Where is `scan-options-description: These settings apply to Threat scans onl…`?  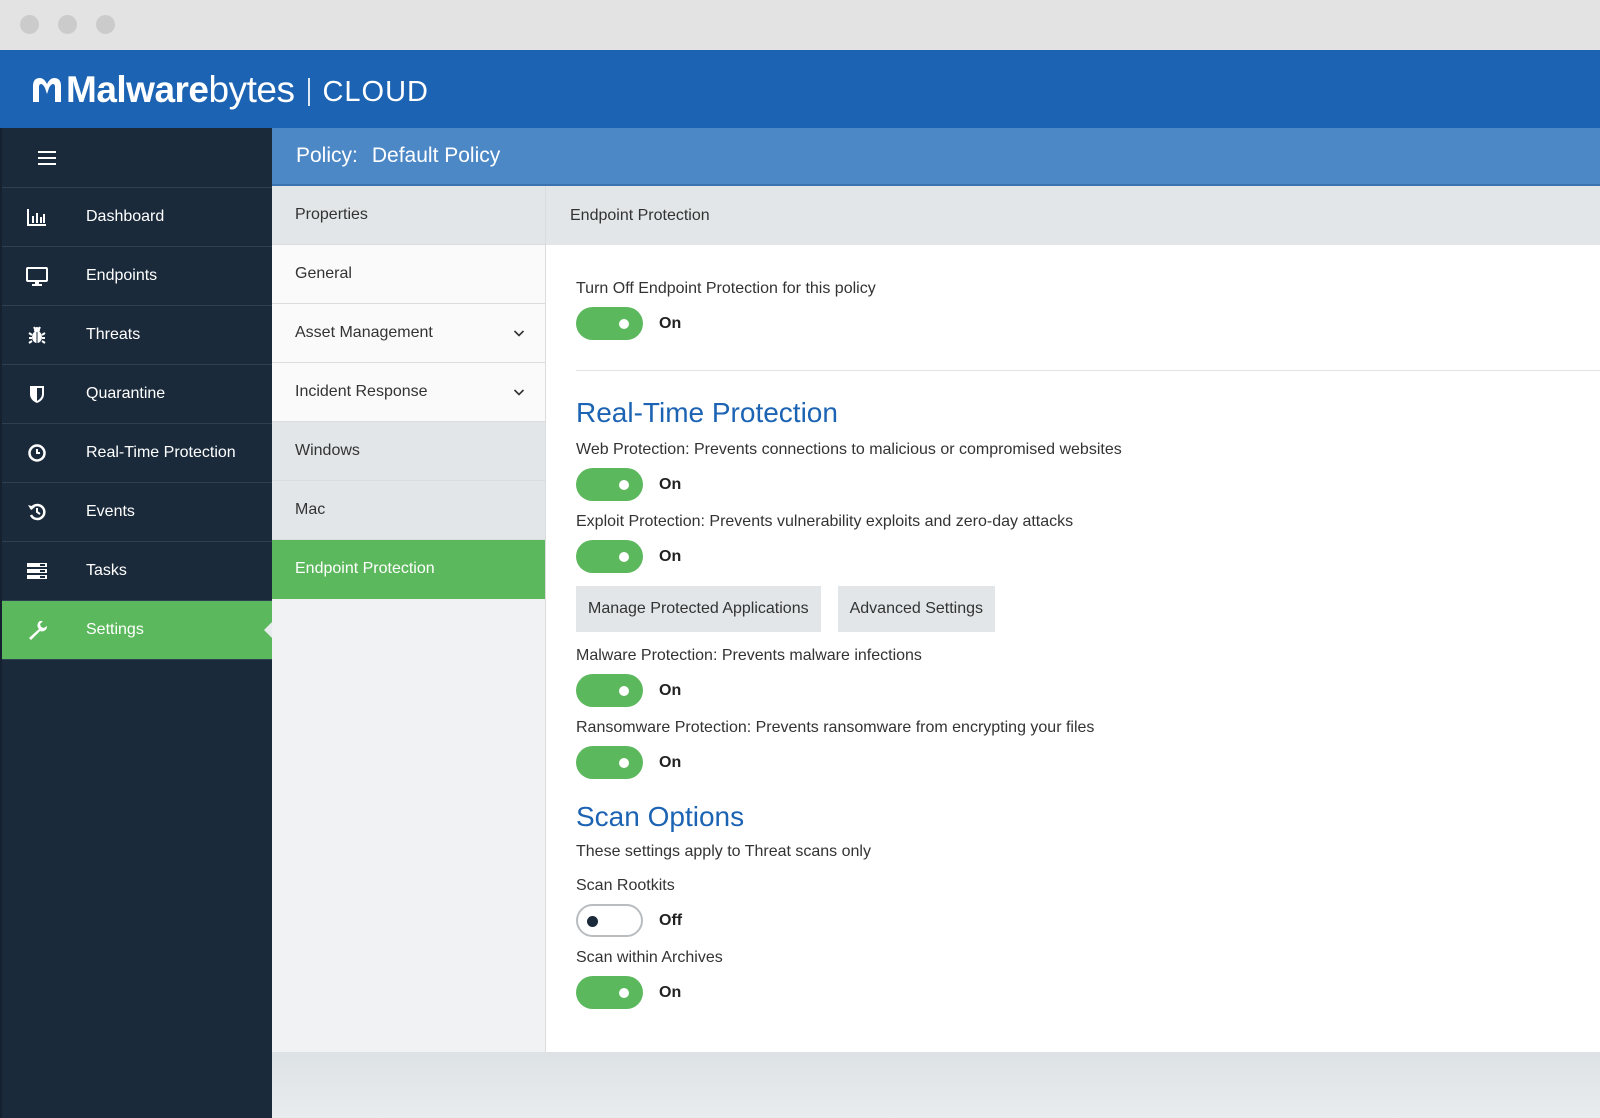
scan-options-description: These settings apply to Threat scans onl… is located at coordinates (723, 851).